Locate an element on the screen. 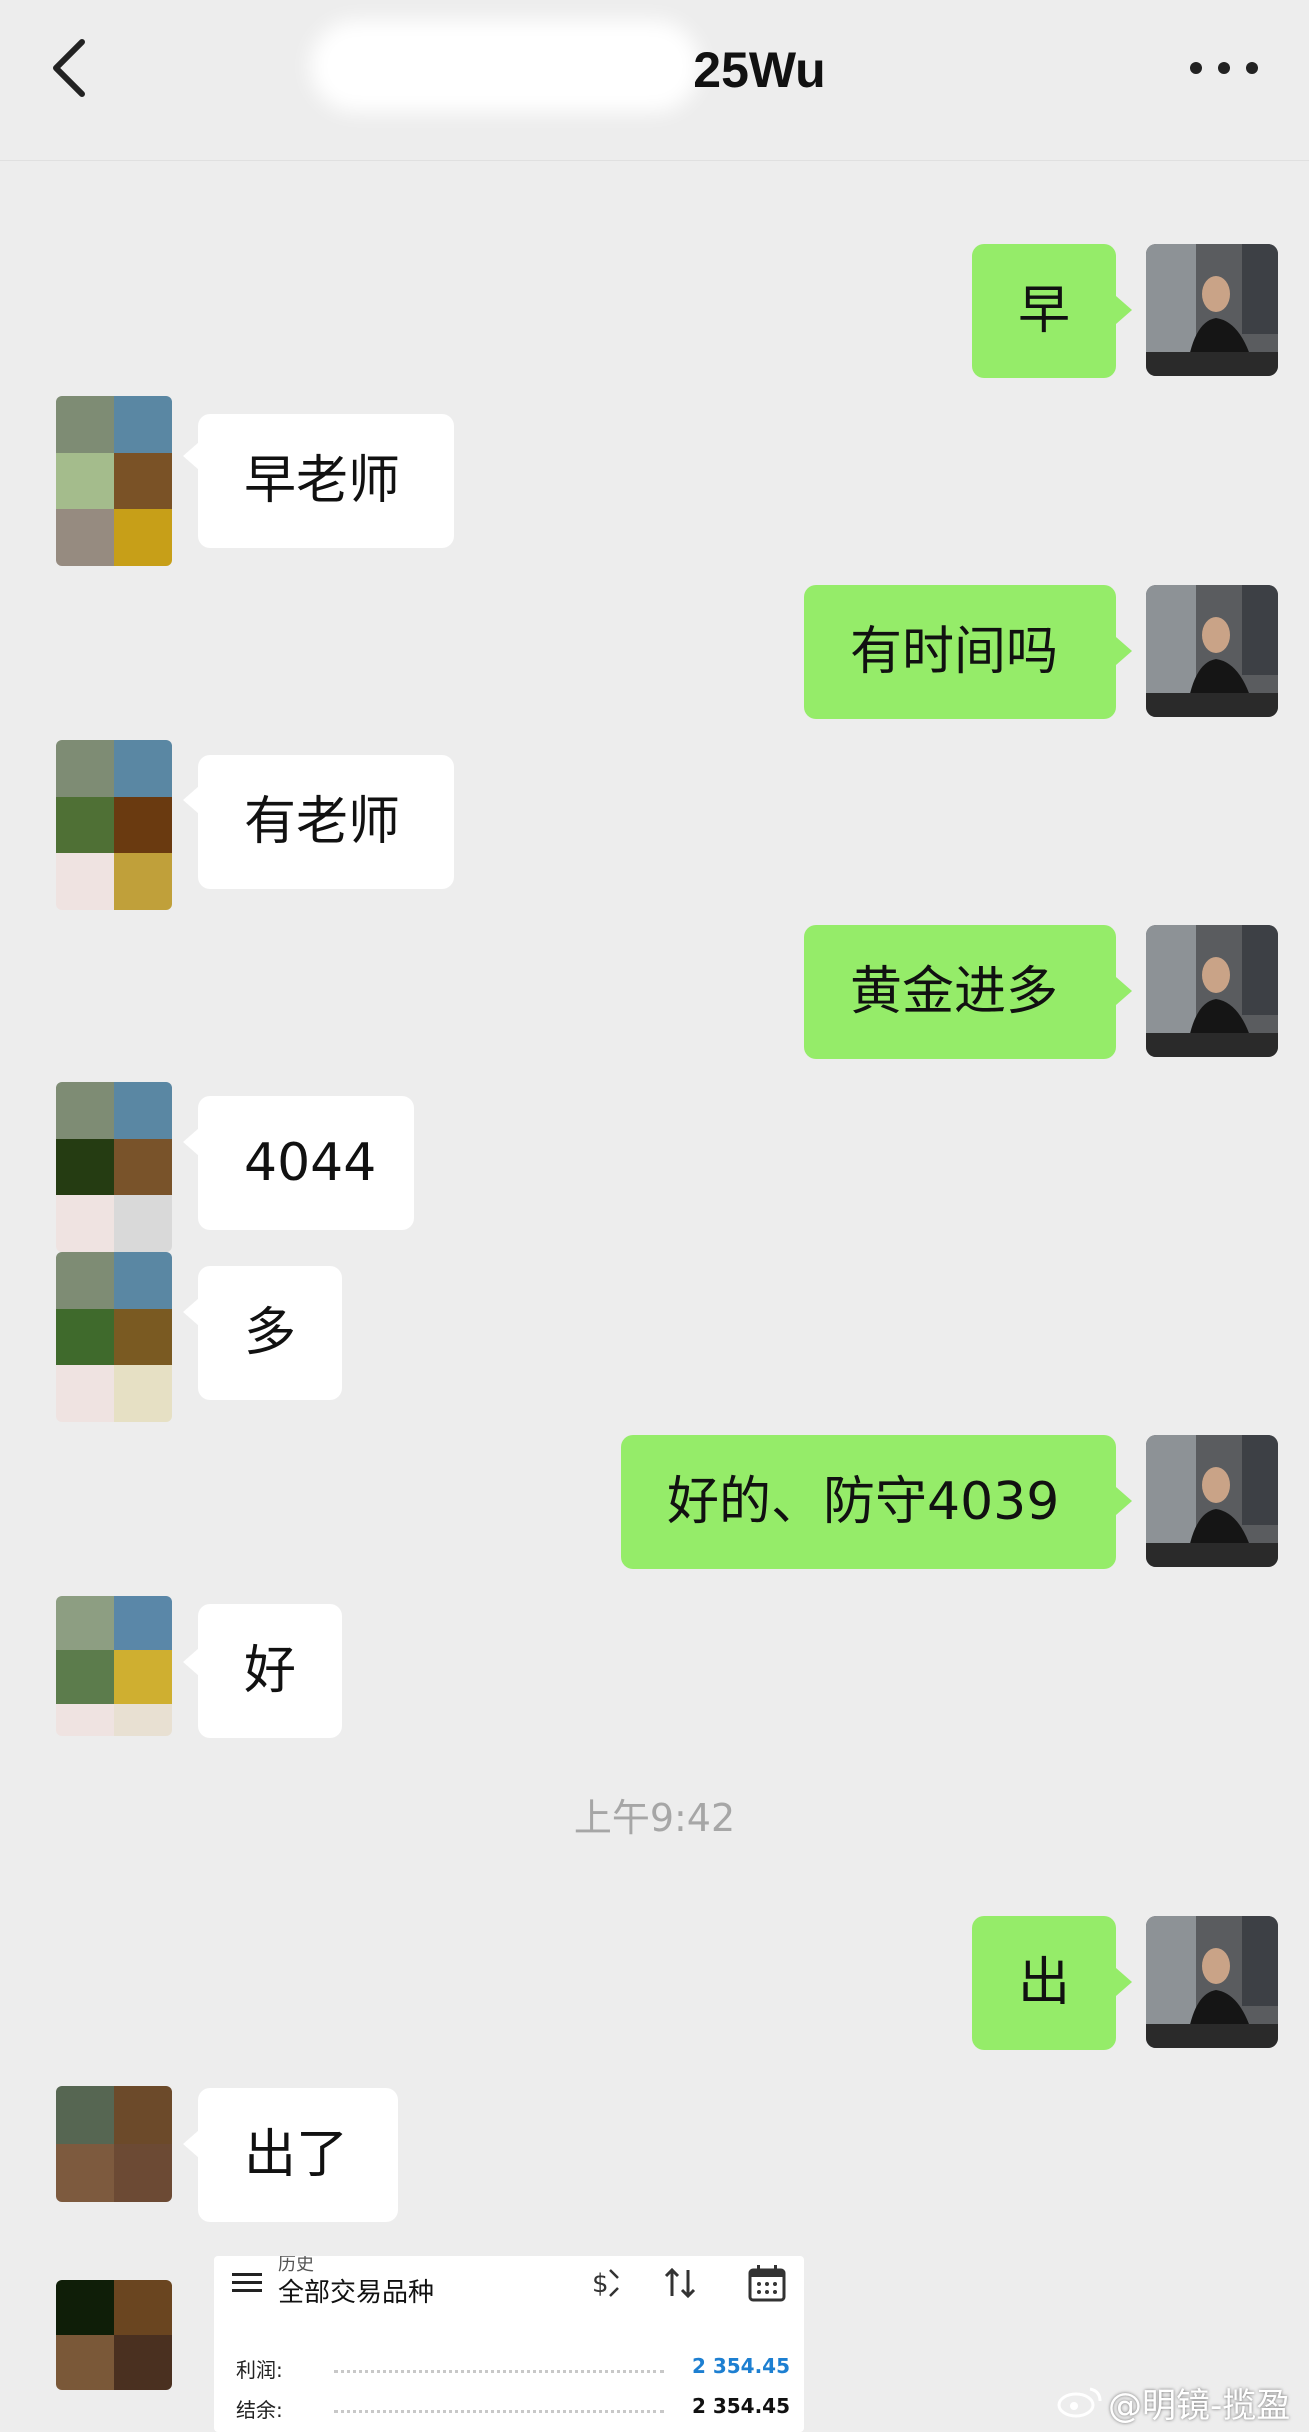 The height and width of the screenshot is (2432, 1309). hamburger-menu-icon is located at coordinates (247, 2282).